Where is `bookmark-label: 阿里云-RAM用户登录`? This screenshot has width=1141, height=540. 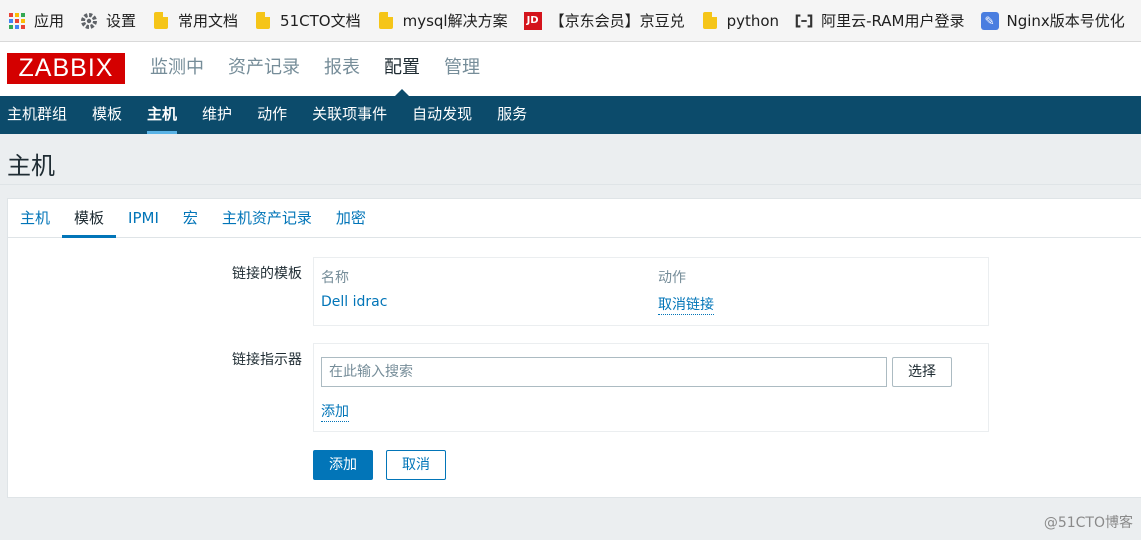
bookmark-label: 阿里云-RAM用户登录 is located at coordinates (893, 21).